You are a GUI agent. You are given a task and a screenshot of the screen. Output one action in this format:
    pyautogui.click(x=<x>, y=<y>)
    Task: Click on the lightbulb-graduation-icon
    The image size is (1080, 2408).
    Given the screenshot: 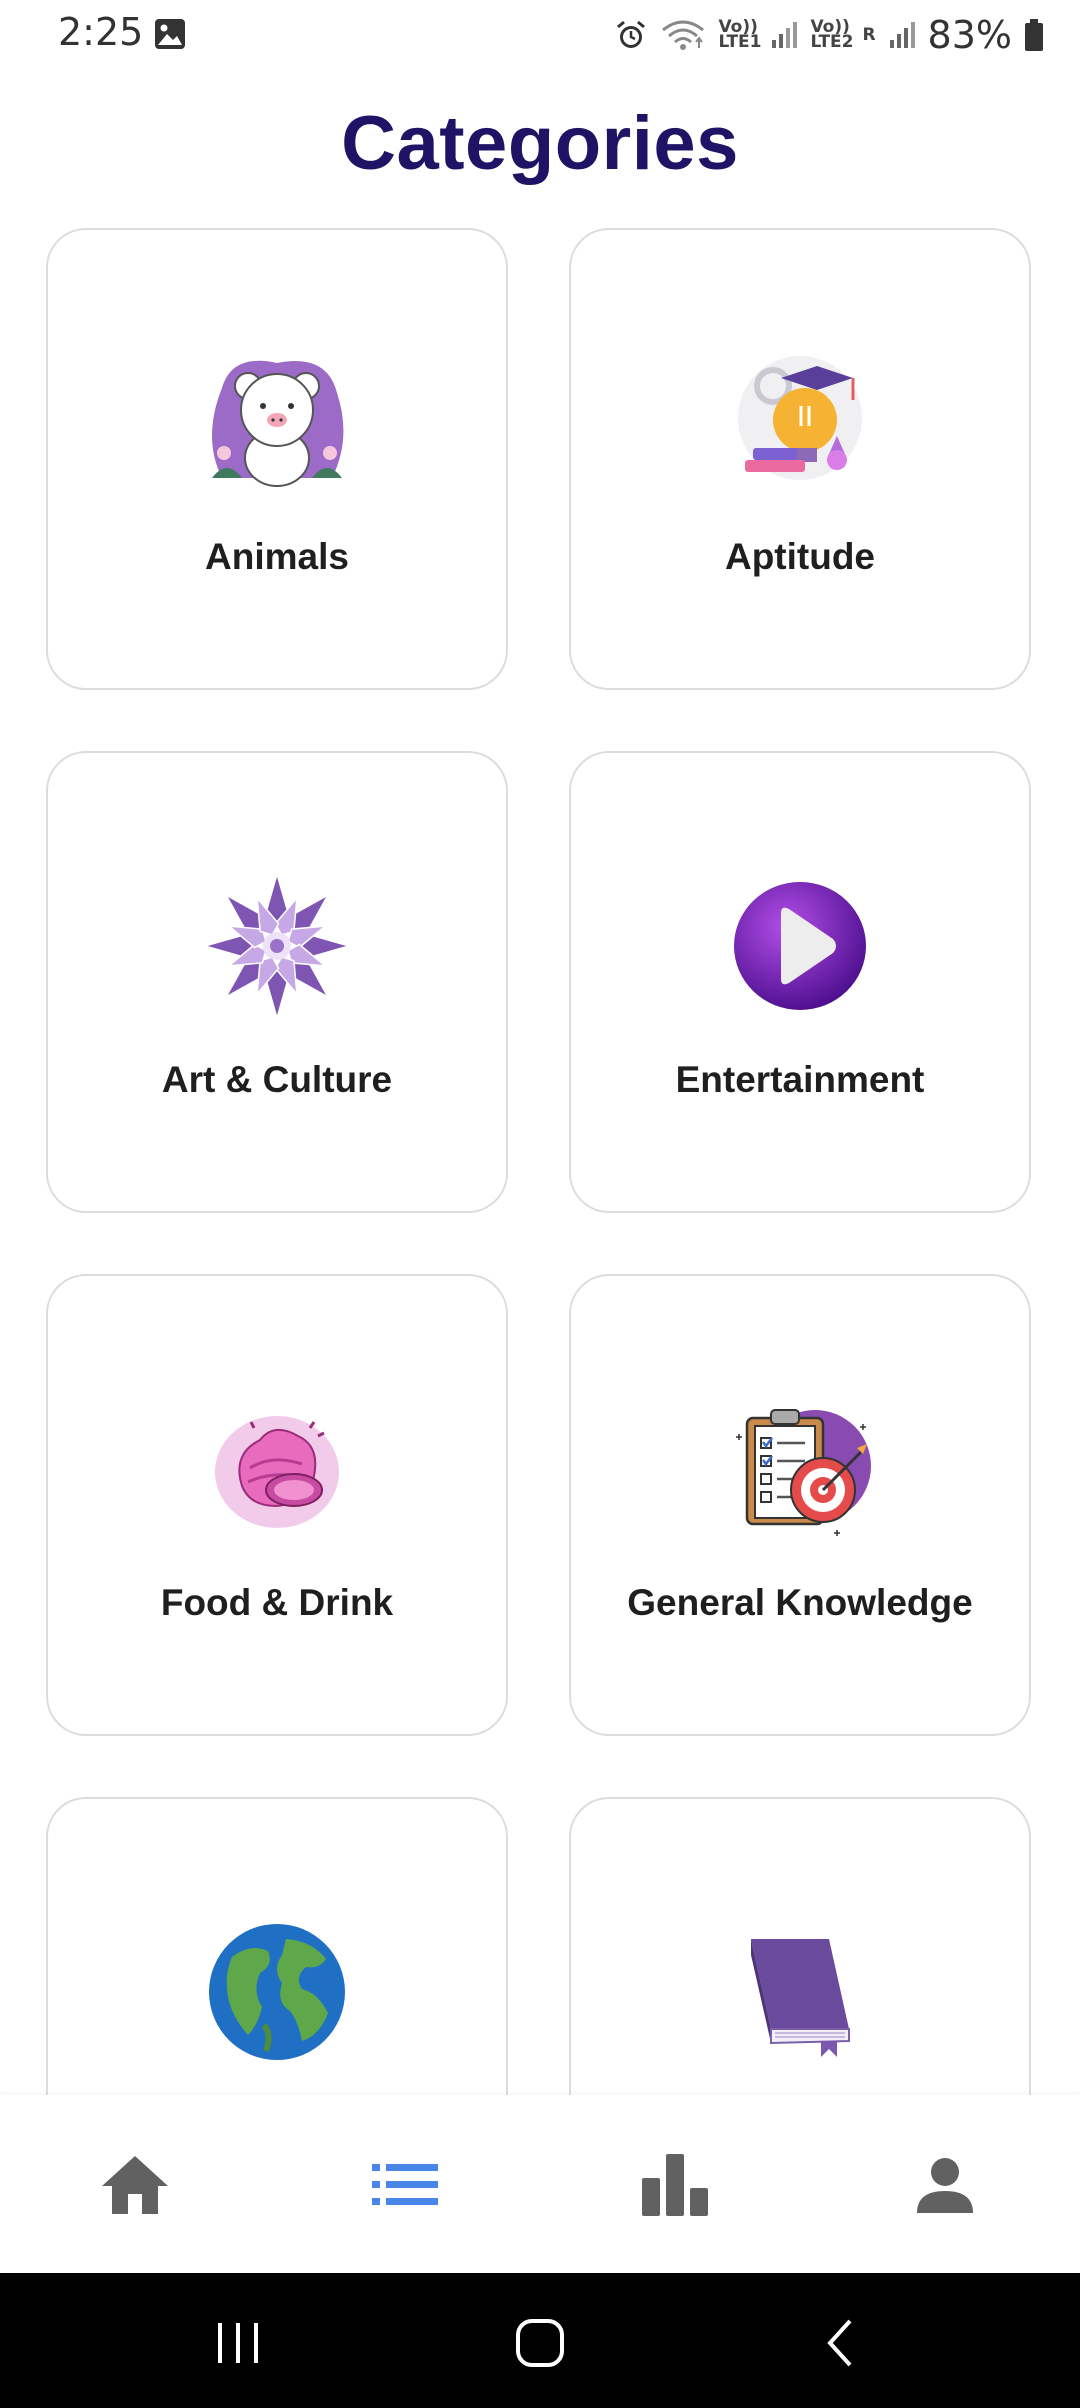 What is the action you would take?
    pyautogui.click(x=800, y=418)
    